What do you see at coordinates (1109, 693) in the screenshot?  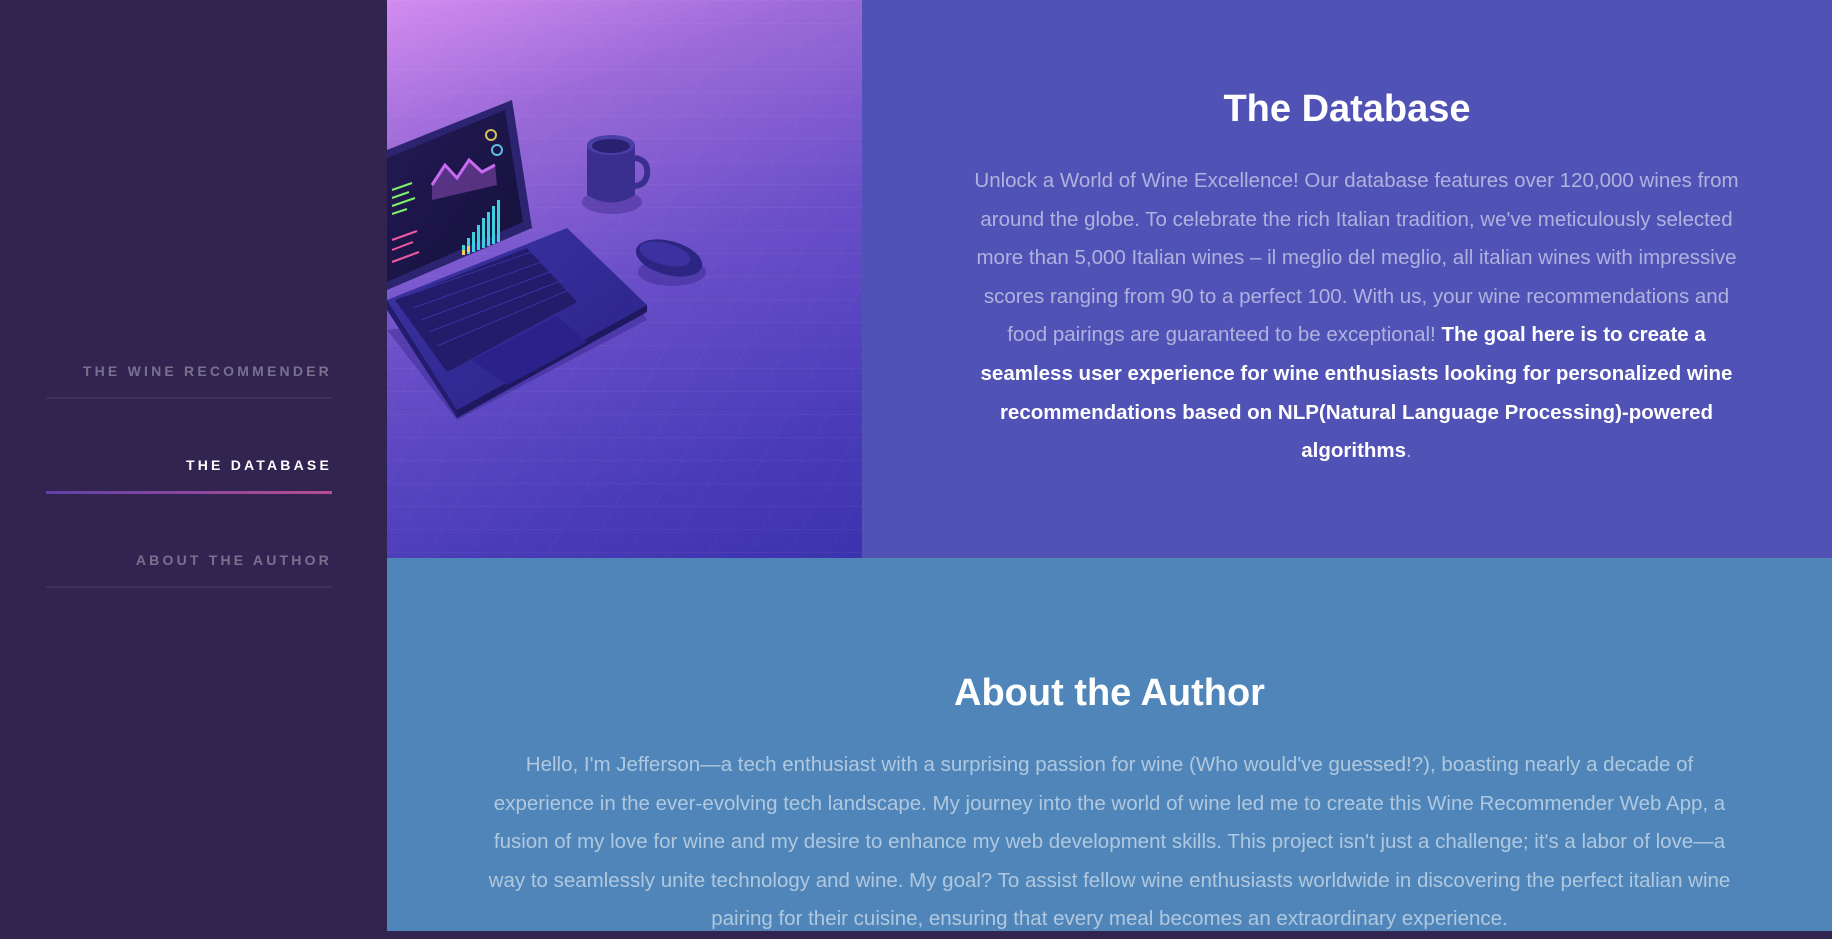 I see `author-title: About the Author` at bounding box center [1109, 693].